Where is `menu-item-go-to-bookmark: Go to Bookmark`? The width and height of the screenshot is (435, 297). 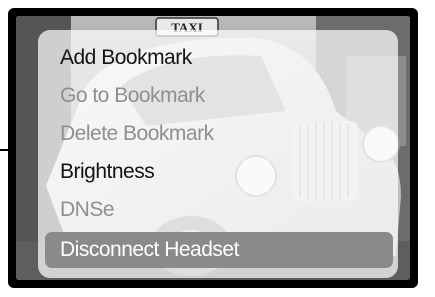 menu-item-go-to-bookmark: Go to Bookmark is located at coordinates (132, 96).